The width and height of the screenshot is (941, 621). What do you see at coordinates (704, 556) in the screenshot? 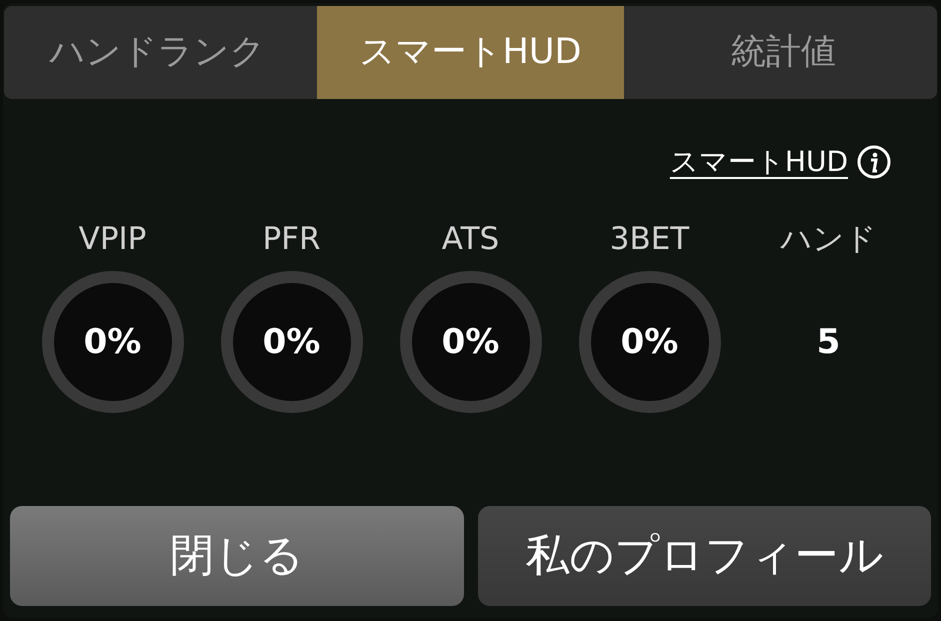
I see `profile-button: 私のプロフィール` at bounding box center [704, 556].